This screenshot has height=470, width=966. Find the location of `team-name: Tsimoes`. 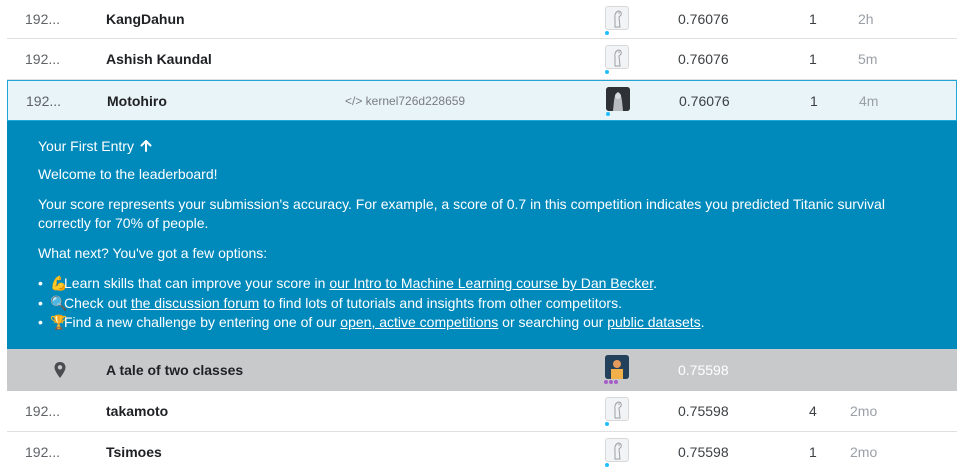

team-name: Tsimoes is located at coordinates (134, 452).